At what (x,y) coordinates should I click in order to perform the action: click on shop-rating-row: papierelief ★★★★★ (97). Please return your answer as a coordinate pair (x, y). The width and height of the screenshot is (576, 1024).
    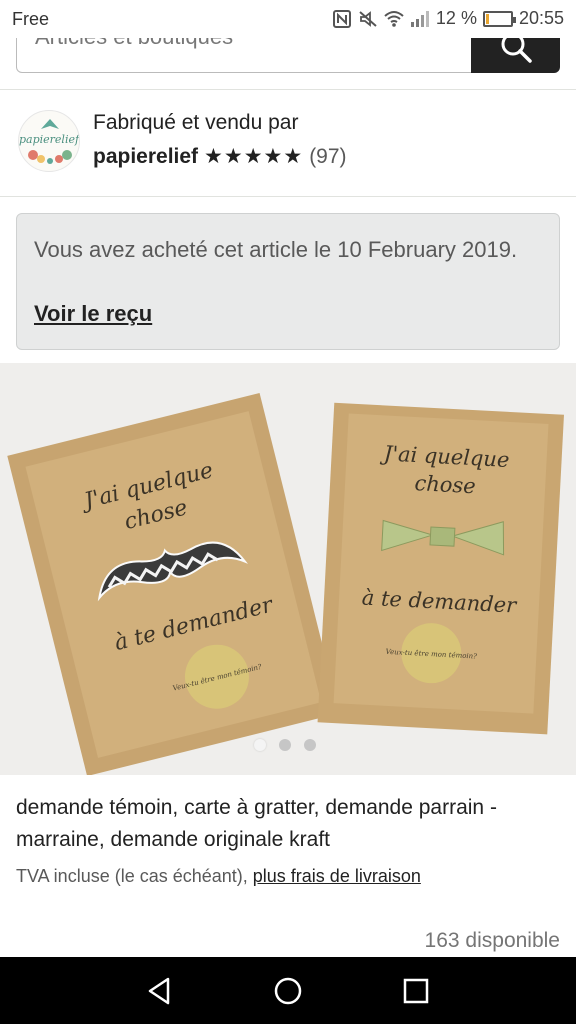
    Looking at the image, I should click on (220, 156).